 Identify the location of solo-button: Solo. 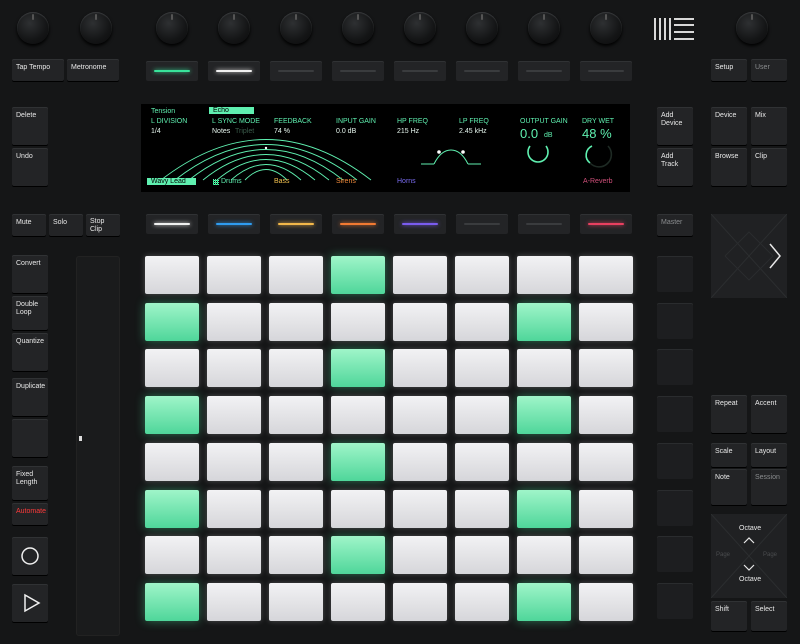
(66, 225).